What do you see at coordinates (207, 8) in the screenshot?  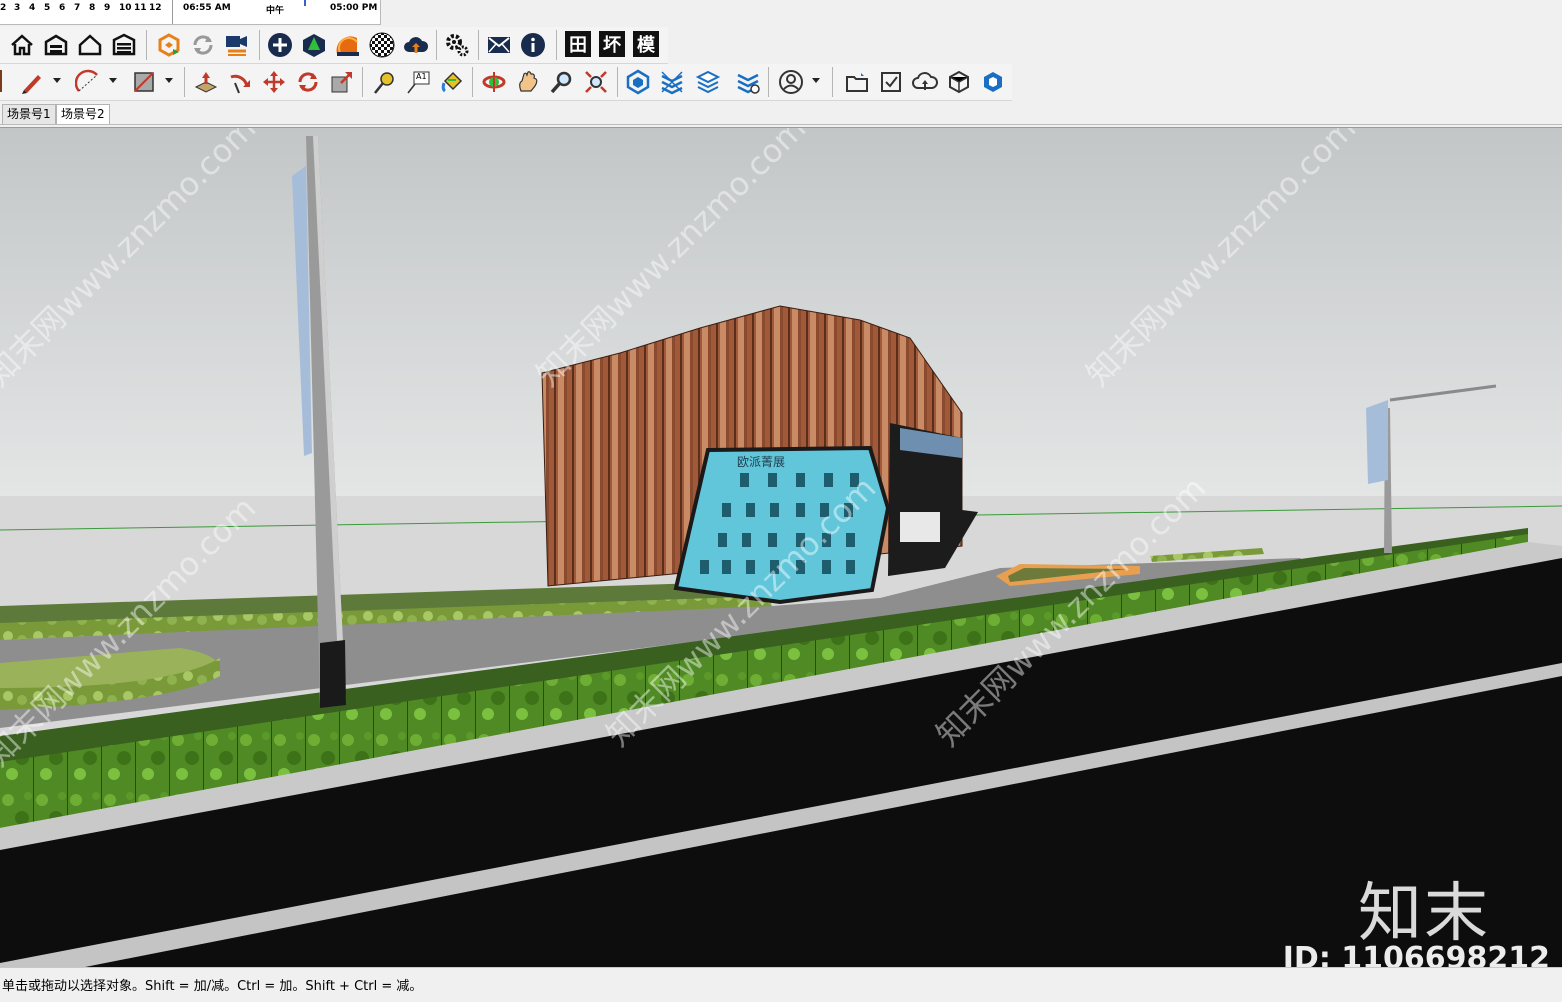 I see `time-start-label: 06:55 AM` at bounding box center [207, 8].